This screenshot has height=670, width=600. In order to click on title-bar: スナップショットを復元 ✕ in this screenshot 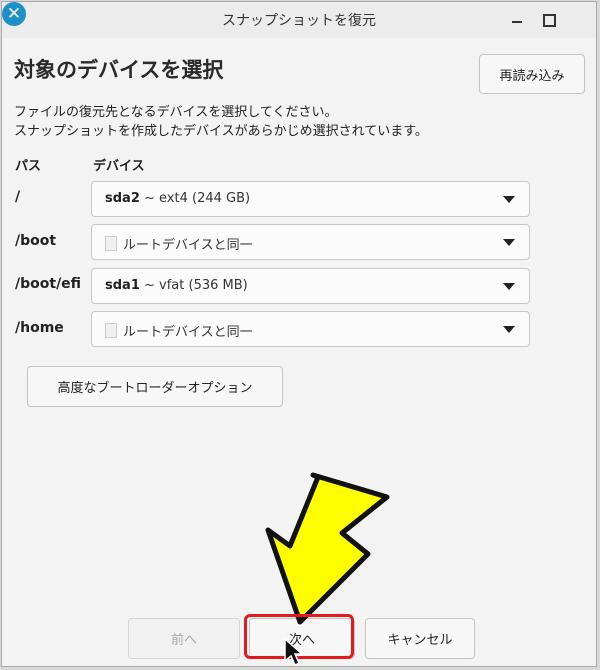, I will do `click(299, 20)`.